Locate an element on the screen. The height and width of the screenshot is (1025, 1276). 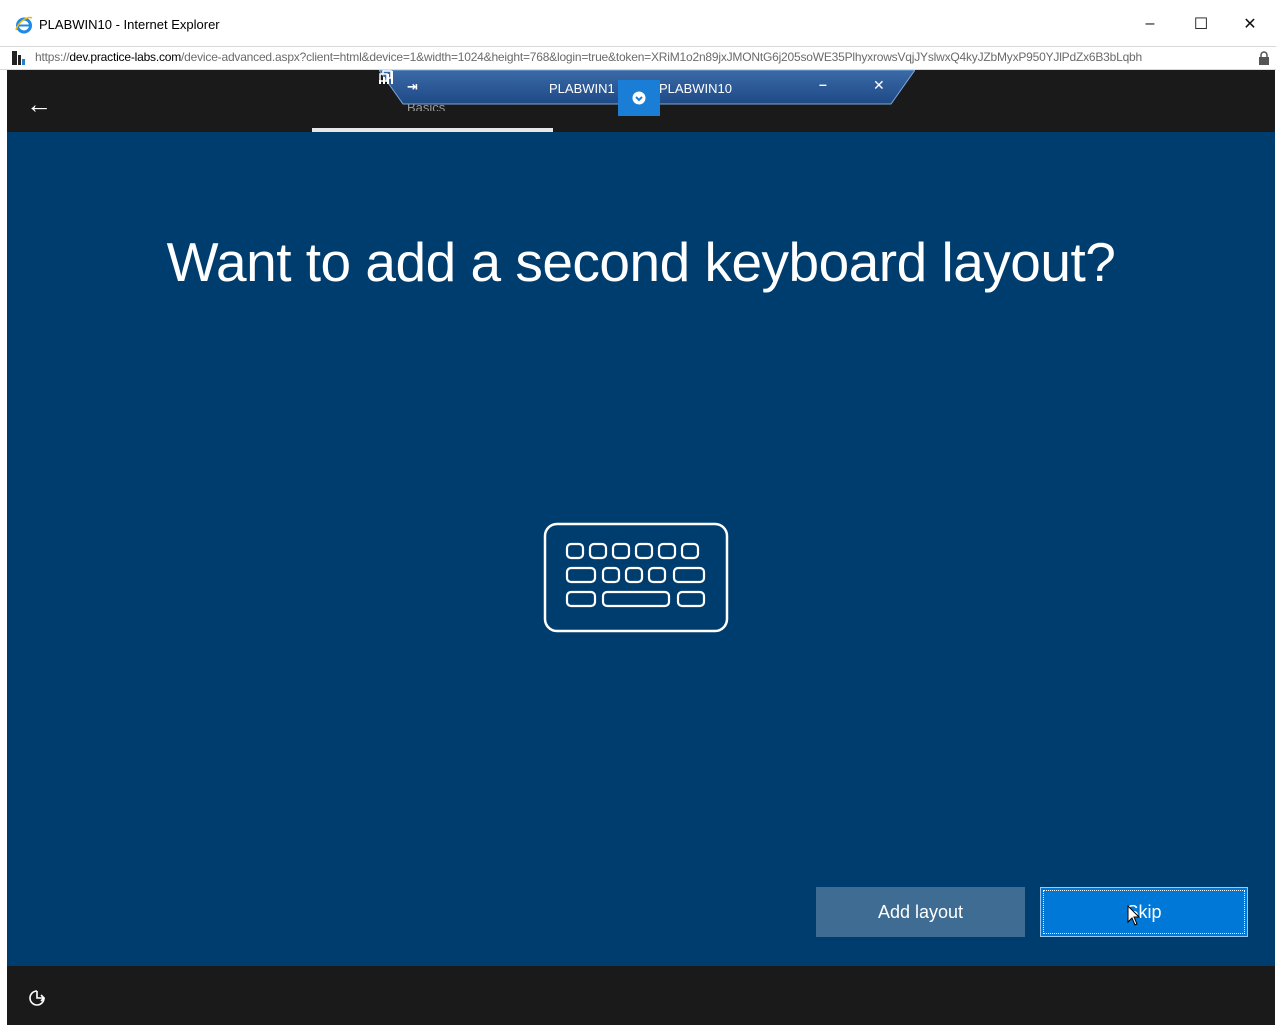
back-button: ← is located at coordinates (39, 104).